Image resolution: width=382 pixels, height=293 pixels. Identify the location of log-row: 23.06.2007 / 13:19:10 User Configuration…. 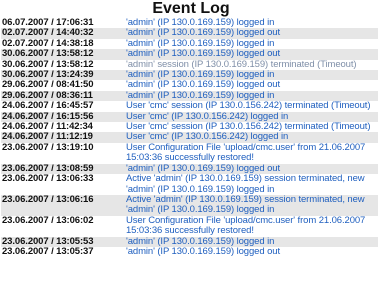
(189, 152).